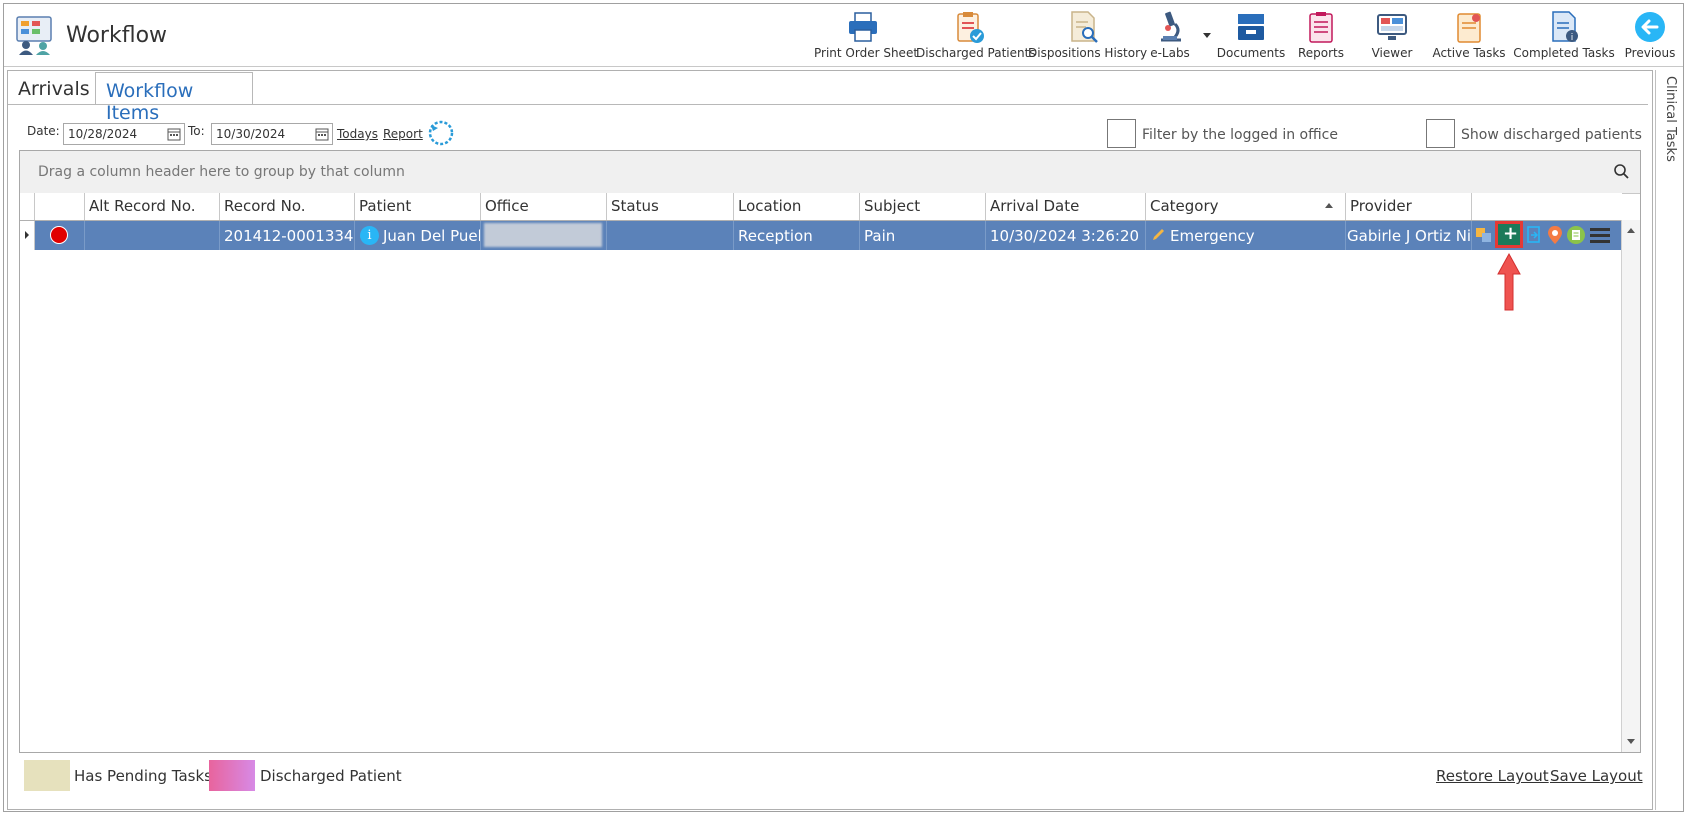  What do you see at coordinates (1158, 234) in the screenshot?
I see `pencil-icon` at bounding box center [1158, 234].